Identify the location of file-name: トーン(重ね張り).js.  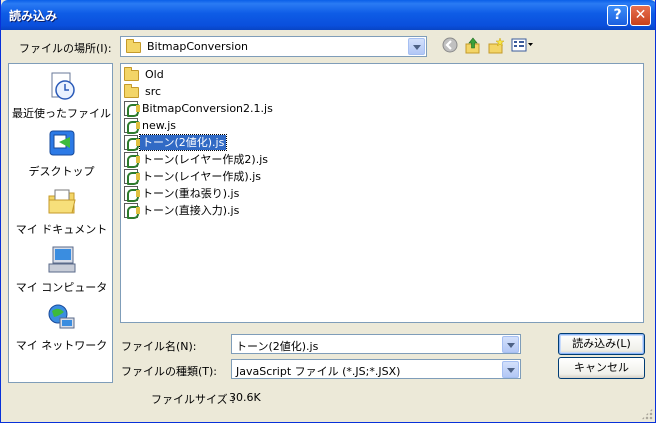
(191, 193).